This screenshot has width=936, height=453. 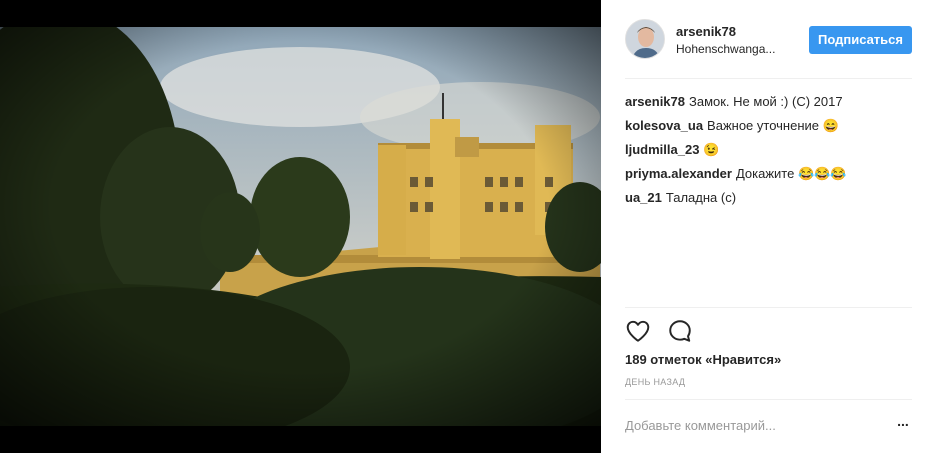 What do you see at coordinates (768, 39) in the screenshot?
I see `post-header: arsenik78 Hohenschwanga... Подписаться` at bounding box center [768, 39].